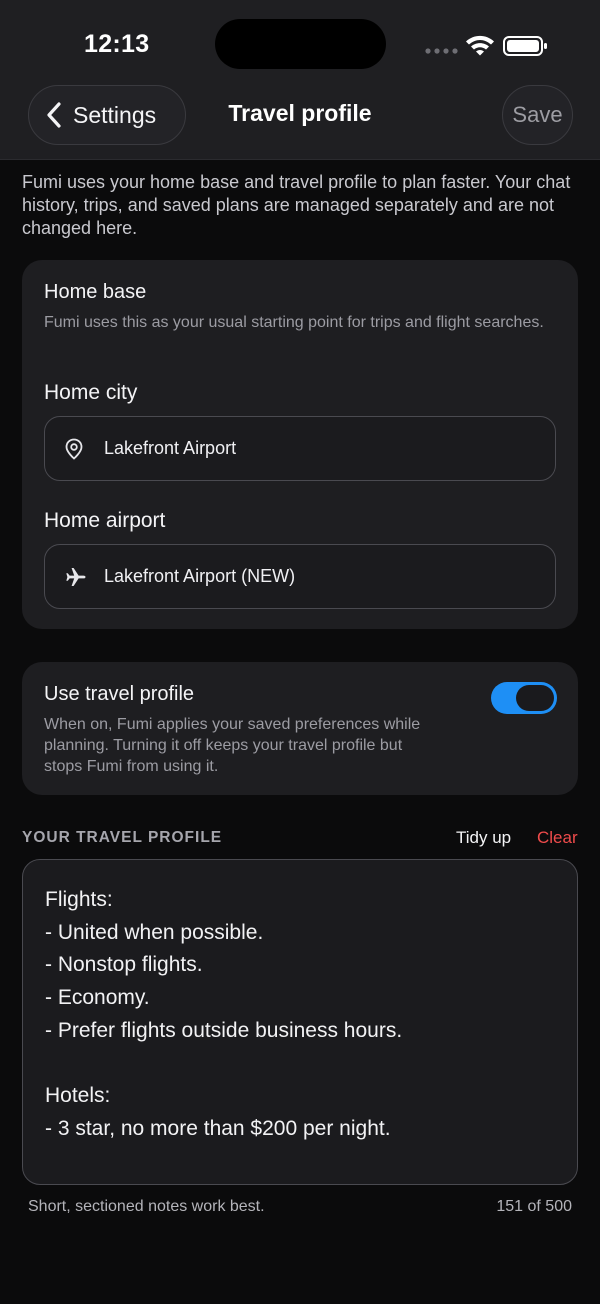 Image resolution: width=600 pixels, height=1304 pixels. I want to click on notes-hint: Short, sectioned notes work best., so click(146, 1206).